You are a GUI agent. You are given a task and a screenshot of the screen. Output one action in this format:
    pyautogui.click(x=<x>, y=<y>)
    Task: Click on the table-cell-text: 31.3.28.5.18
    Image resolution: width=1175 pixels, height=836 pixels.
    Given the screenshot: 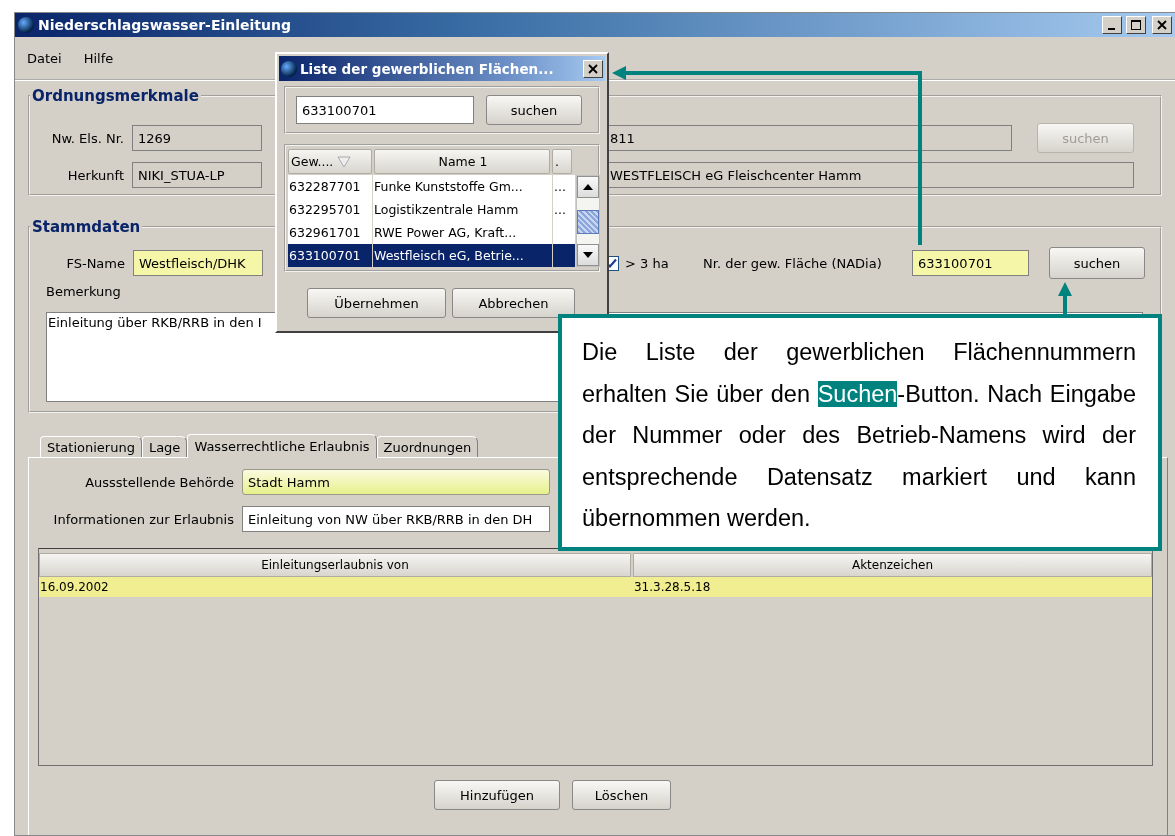 What is the action you would take?
    pyautogui.click(x=672, y=587)
    